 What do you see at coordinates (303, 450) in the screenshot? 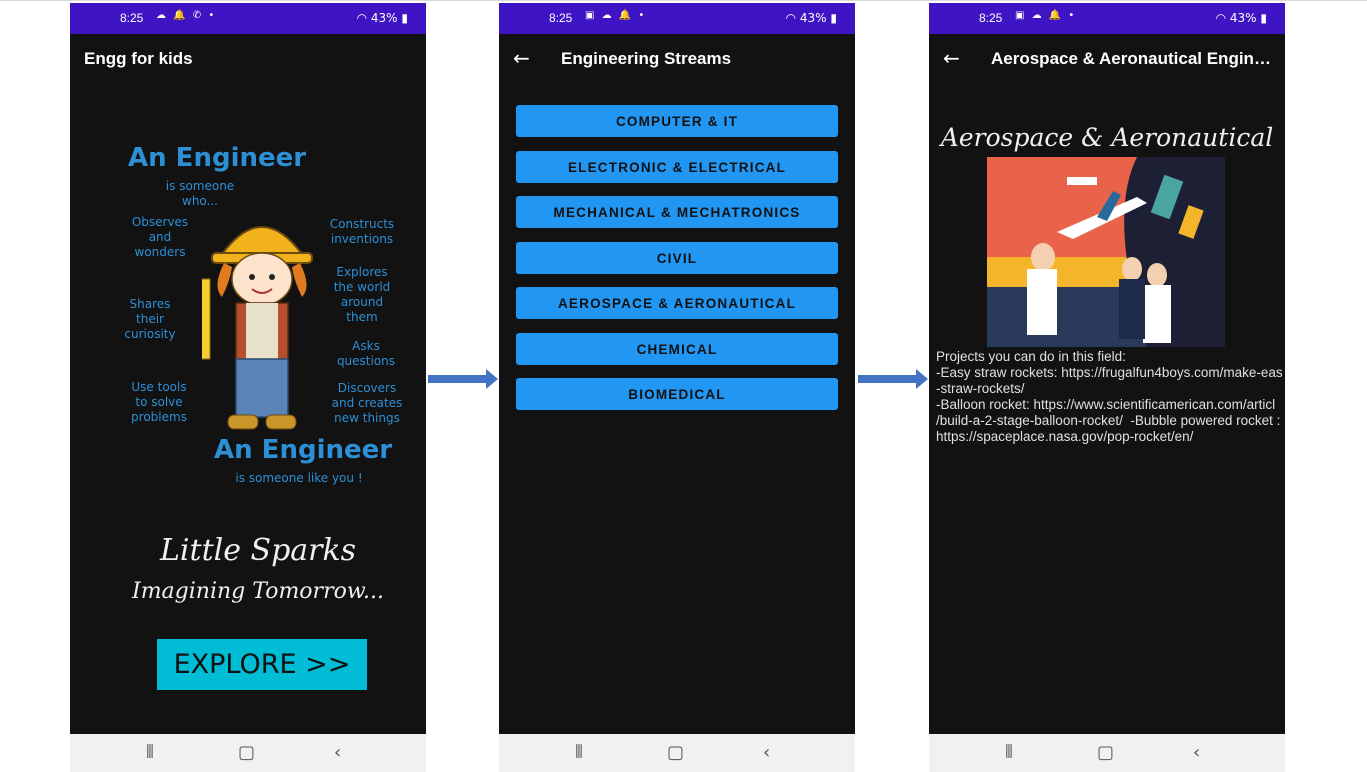
I see `poster-heading-bottom: An Engineer` at bounding box center [303, 450].